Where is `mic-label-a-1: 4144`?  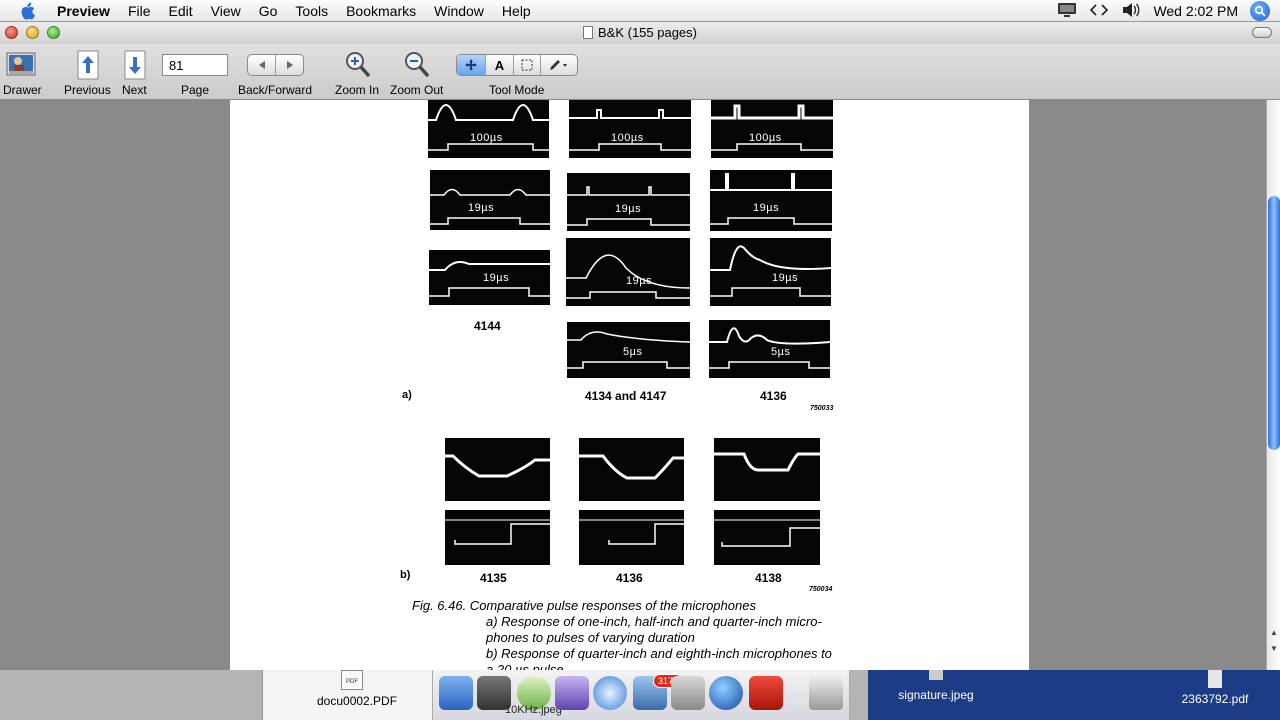 mic-label-a-1: 4144 is located at coordinates (487, 326).